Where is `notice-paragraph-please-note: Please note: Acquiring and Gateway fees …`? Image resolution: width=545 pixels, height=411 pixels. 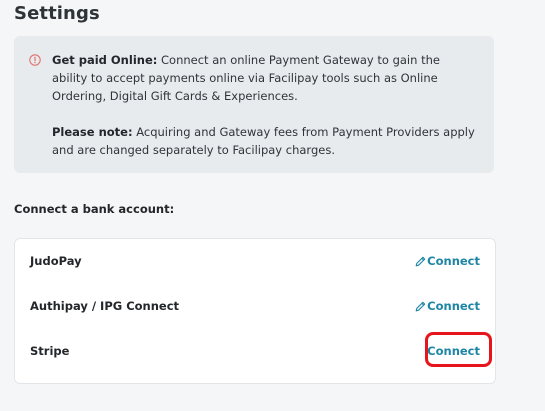
notice-paragraph-please-note: Please note: Acquiring and Gateway fees … is located at coordinates (265, 141).